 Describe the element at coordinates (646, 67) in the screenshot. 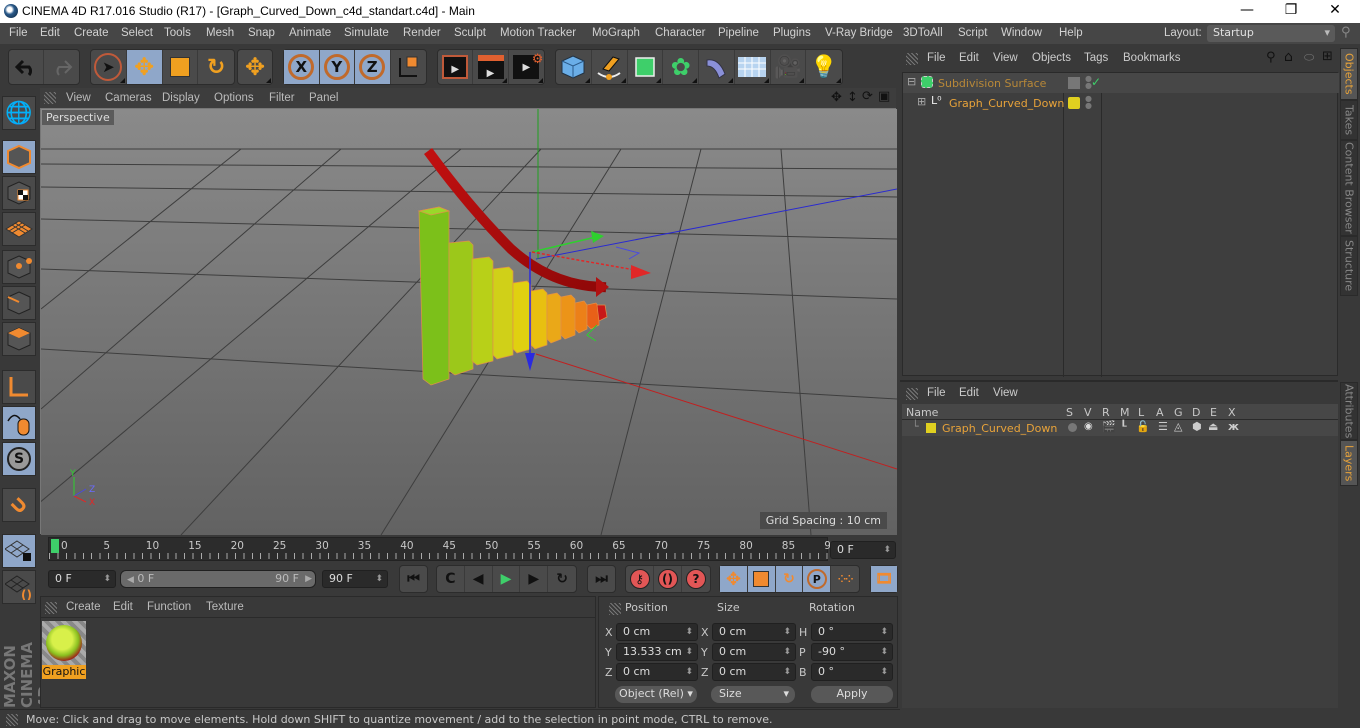

I see `subdivision-surface-icon` at that location.